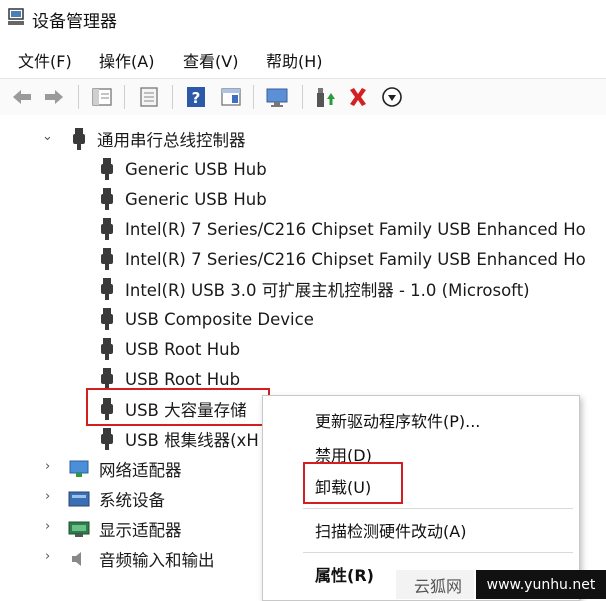 Image resolution: width=606 pixels, height=601 pixels. What do you see at coordinates (358, 97) in the screenshot?
I see `uninstall-x-icon` at bounding box center [358, 97].